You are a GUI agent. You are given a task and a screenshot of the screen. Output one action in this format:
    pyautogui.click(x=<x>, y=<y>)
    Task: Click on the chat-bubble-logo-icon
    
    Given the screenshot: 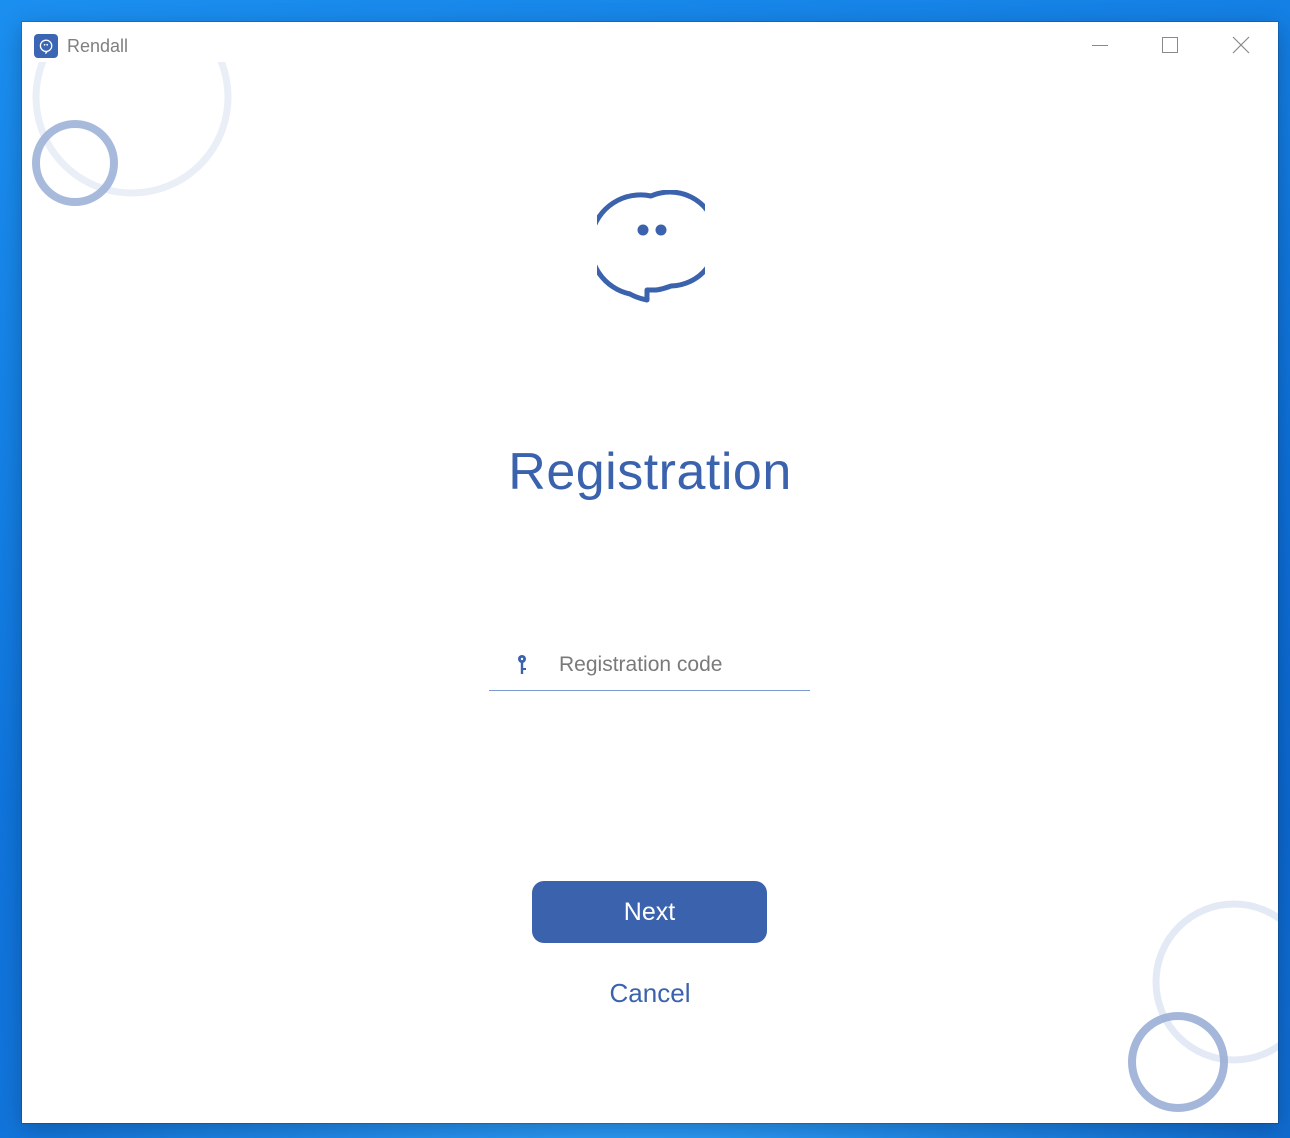 What is the action you would take?
    pyautogui.click(x=651, y=246)
    